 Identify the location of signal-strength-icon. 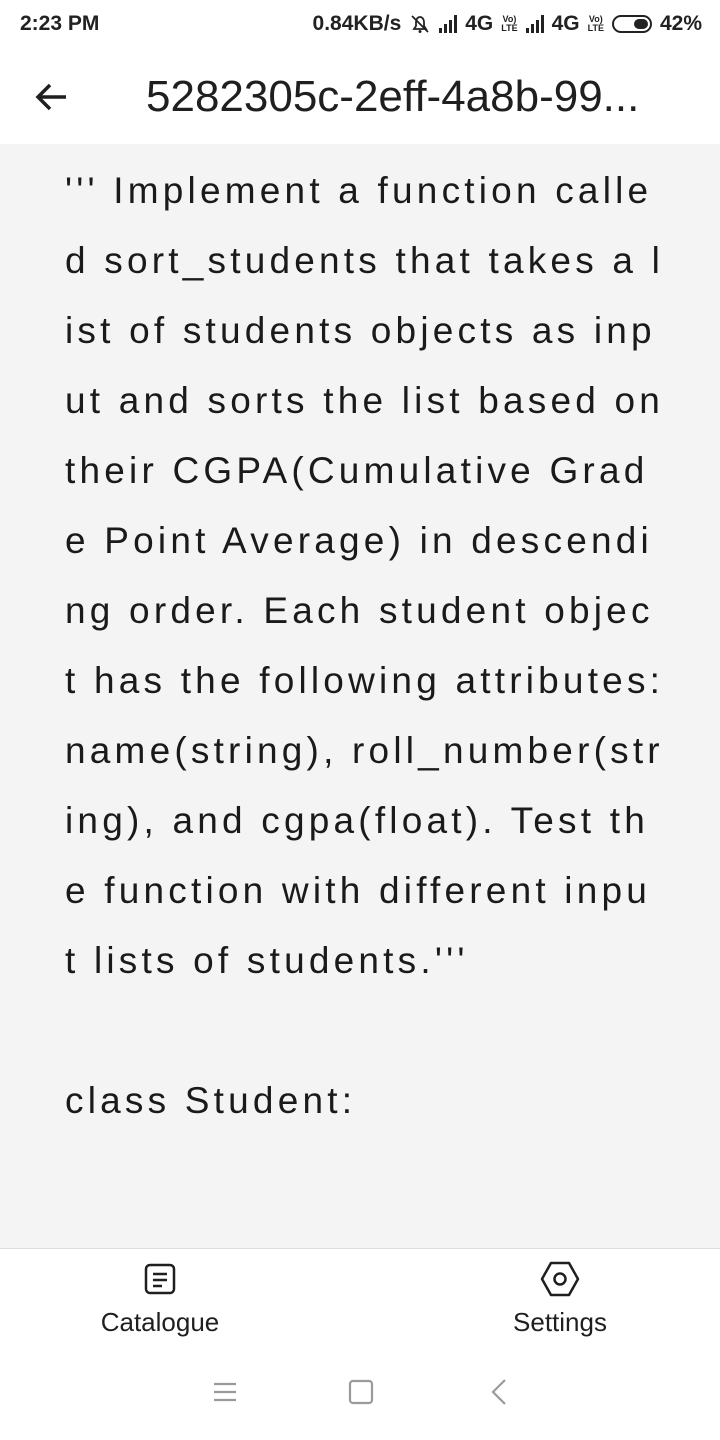
(448, 24).